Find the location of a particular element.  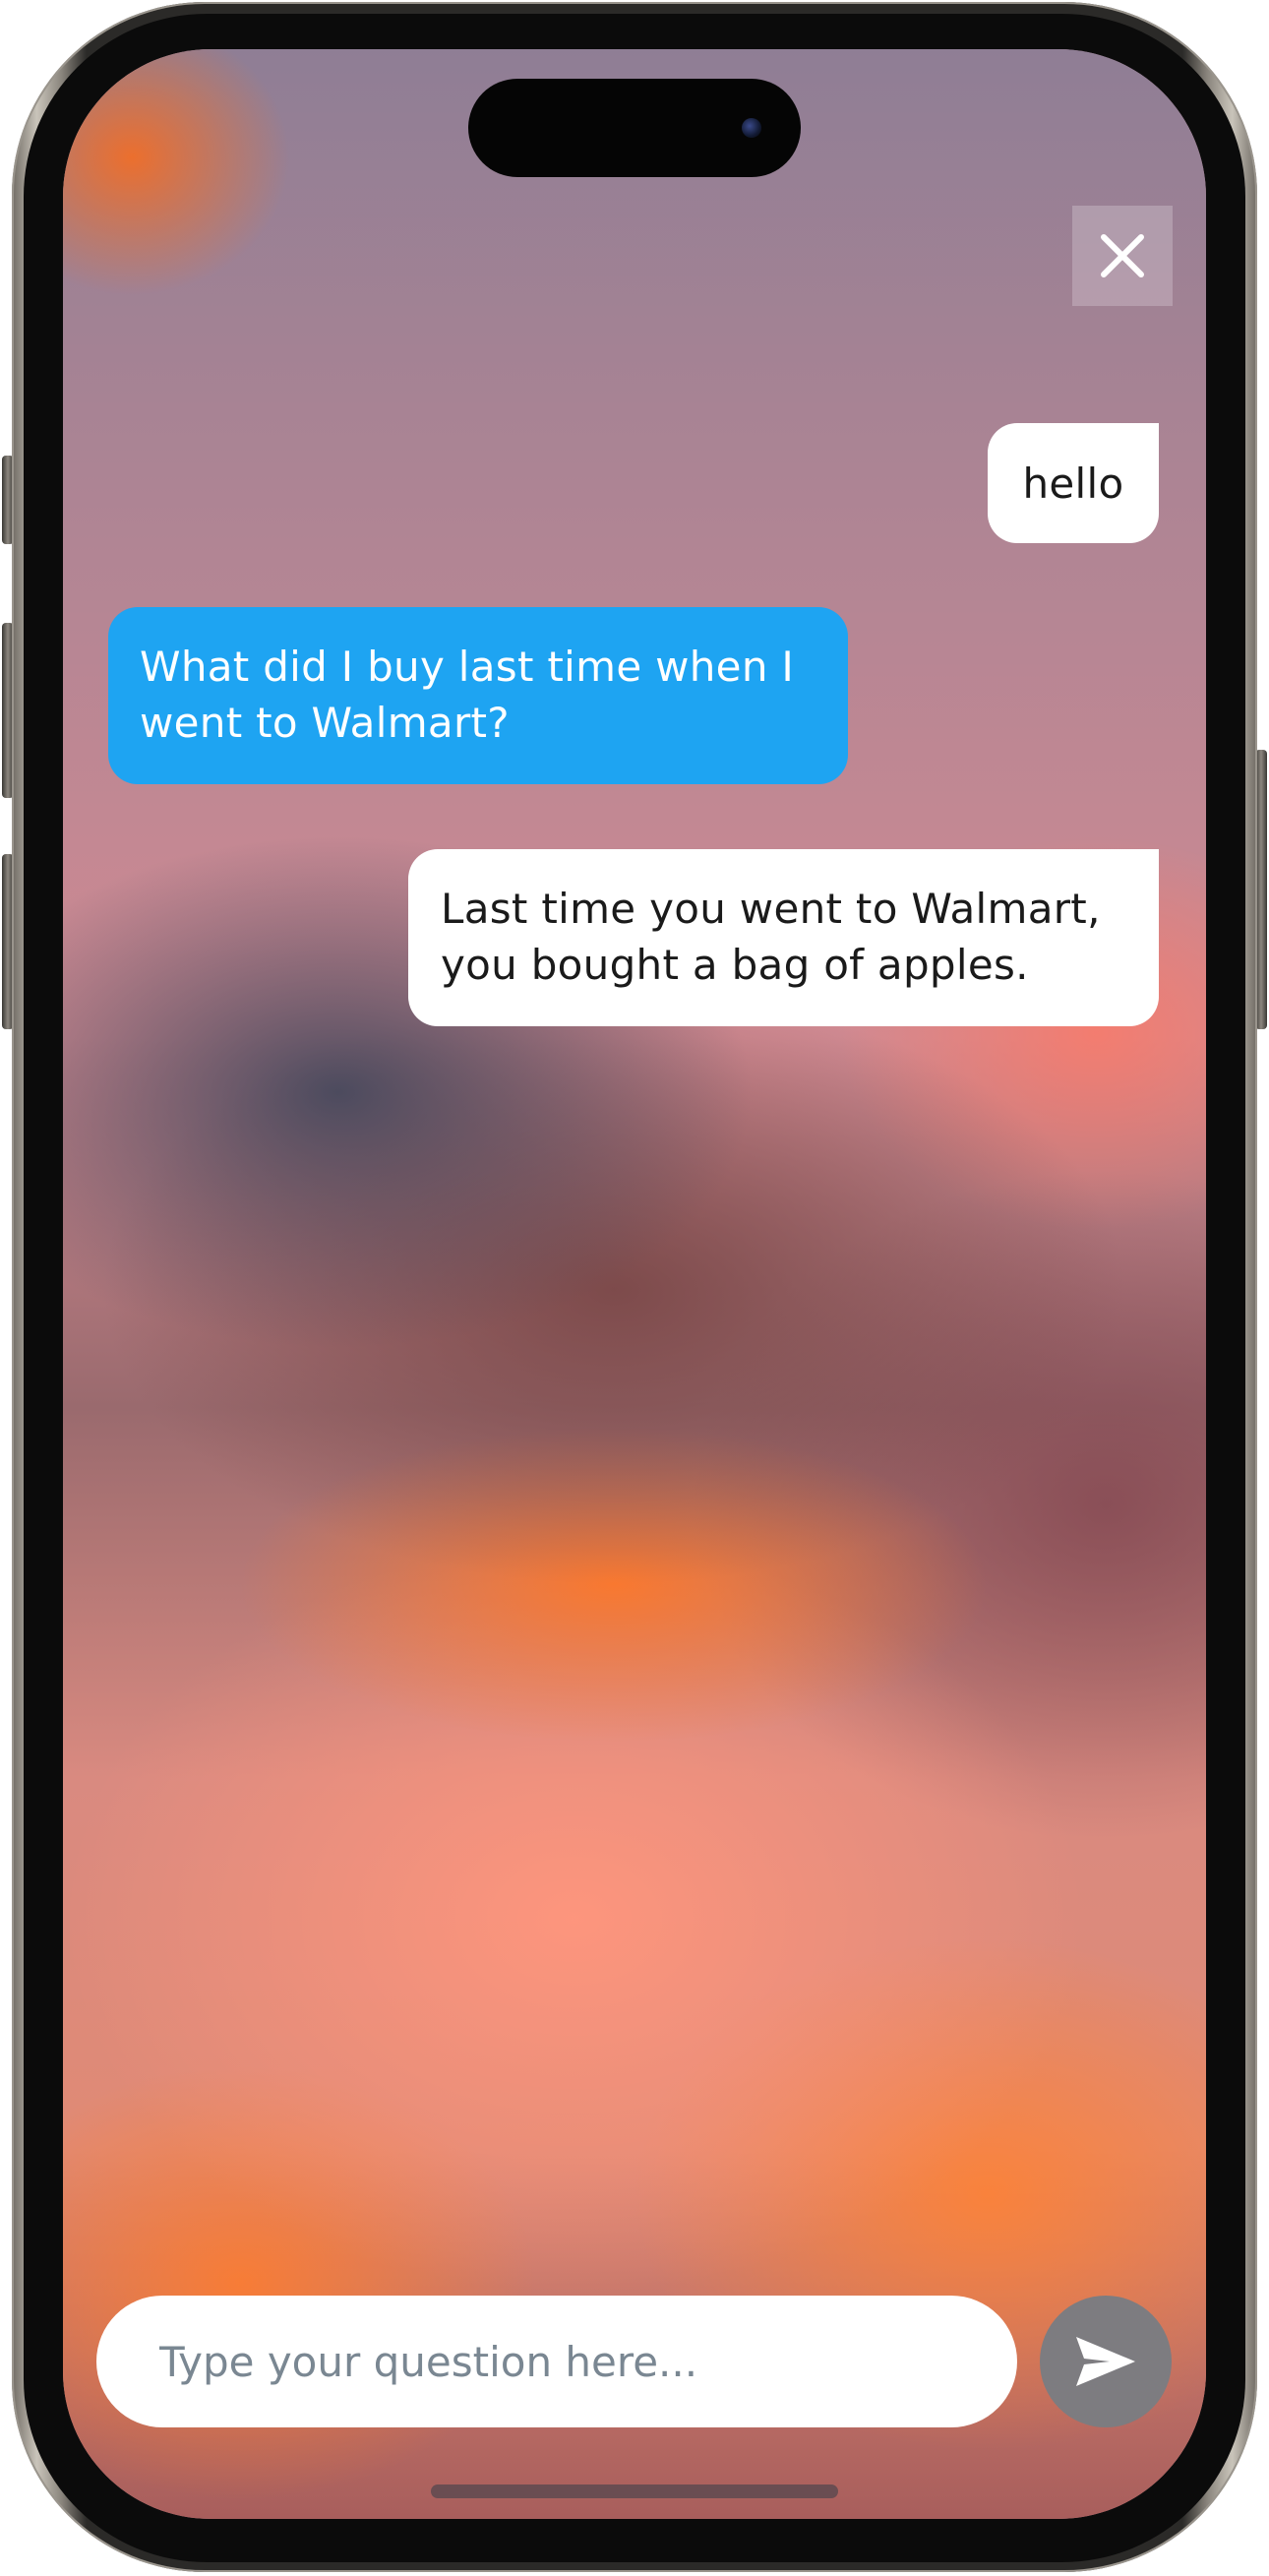

close-button is located at coordinates (1122, 256).